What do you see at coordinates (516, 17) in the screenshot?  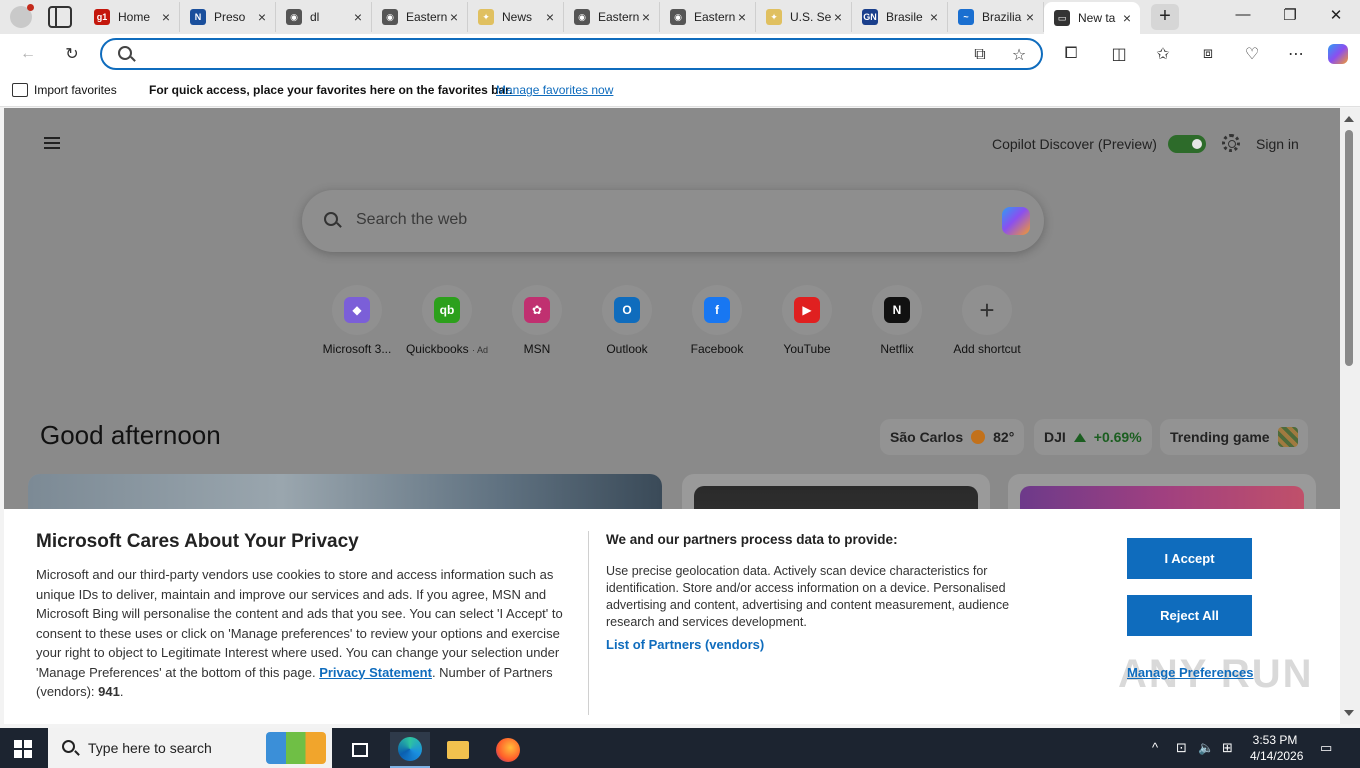 I see `tab: ✦ News ×` at bounding box center [516, 17].